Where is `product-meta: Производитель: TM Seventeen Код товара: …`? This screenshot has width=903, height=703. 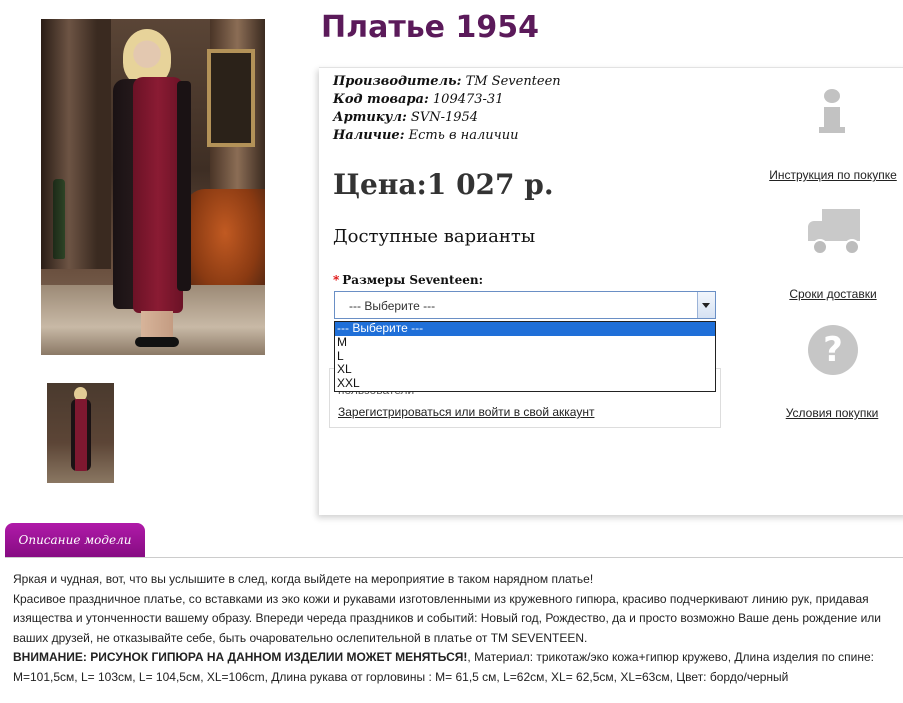
product-meta: Производитель: TM Seventeen Код товара: … is located at coordinates (447, 109).